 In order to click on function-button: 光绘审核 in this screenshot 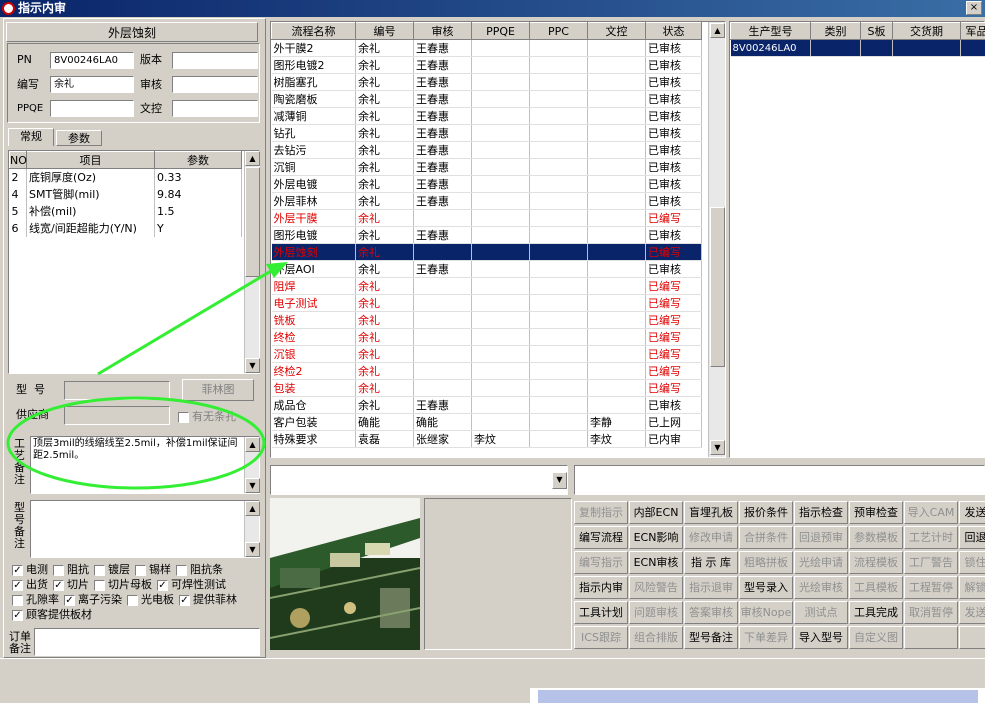, I will do `click(821, 587)`.